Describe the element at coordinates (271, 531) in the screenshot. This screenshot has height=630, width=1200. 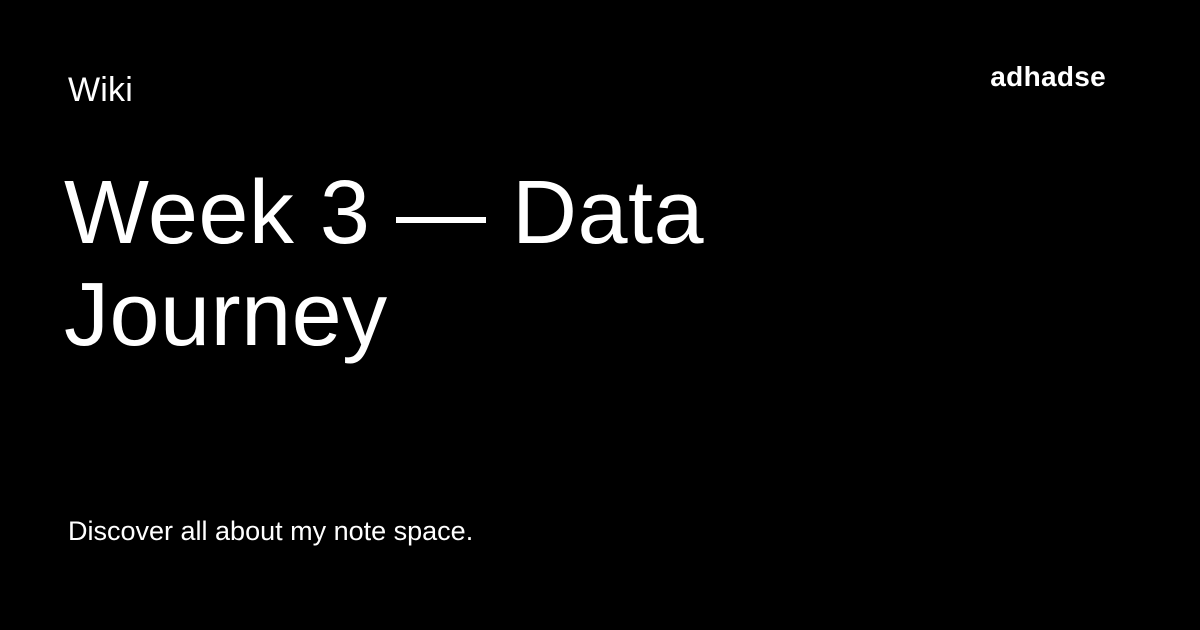
I see `page-description: Discover all about my note space.` at that location.